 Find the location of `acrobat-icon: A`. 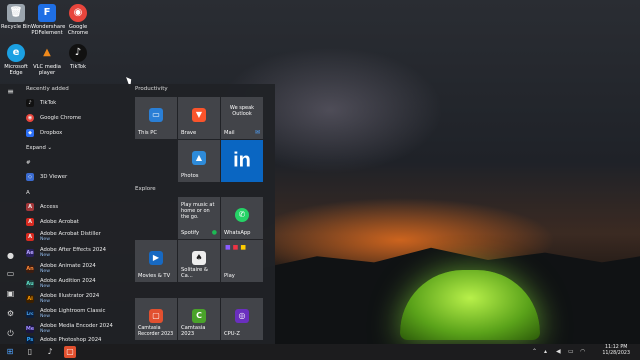

acrobat-icon: A is located at coordinates (30, 221).